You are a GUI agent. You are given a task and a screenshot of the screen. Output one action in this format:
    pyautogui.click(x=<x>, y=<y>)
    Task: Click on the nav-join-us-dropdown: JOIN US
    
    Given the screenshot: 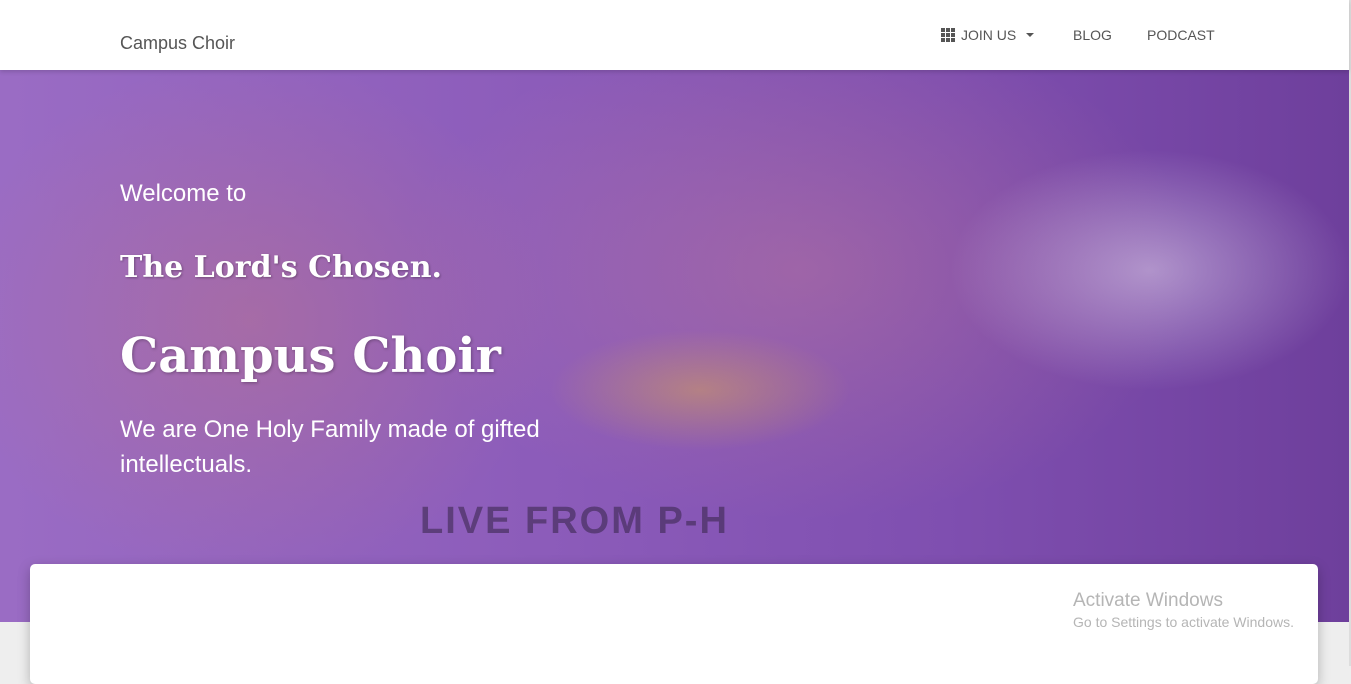 What is the action you would take?
    pyautogui.click(x=988, y=35)
    